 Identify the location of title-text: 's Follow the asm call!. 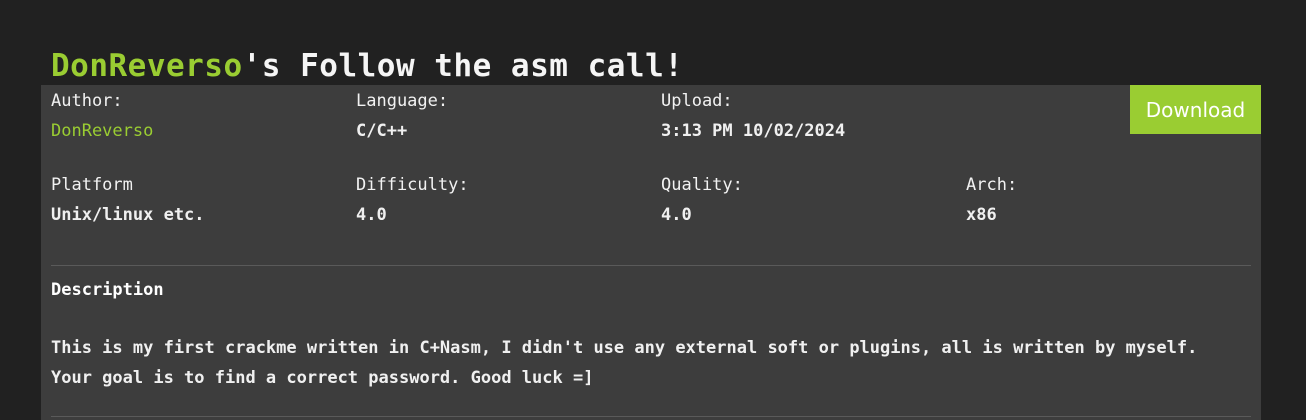
(463, 65).